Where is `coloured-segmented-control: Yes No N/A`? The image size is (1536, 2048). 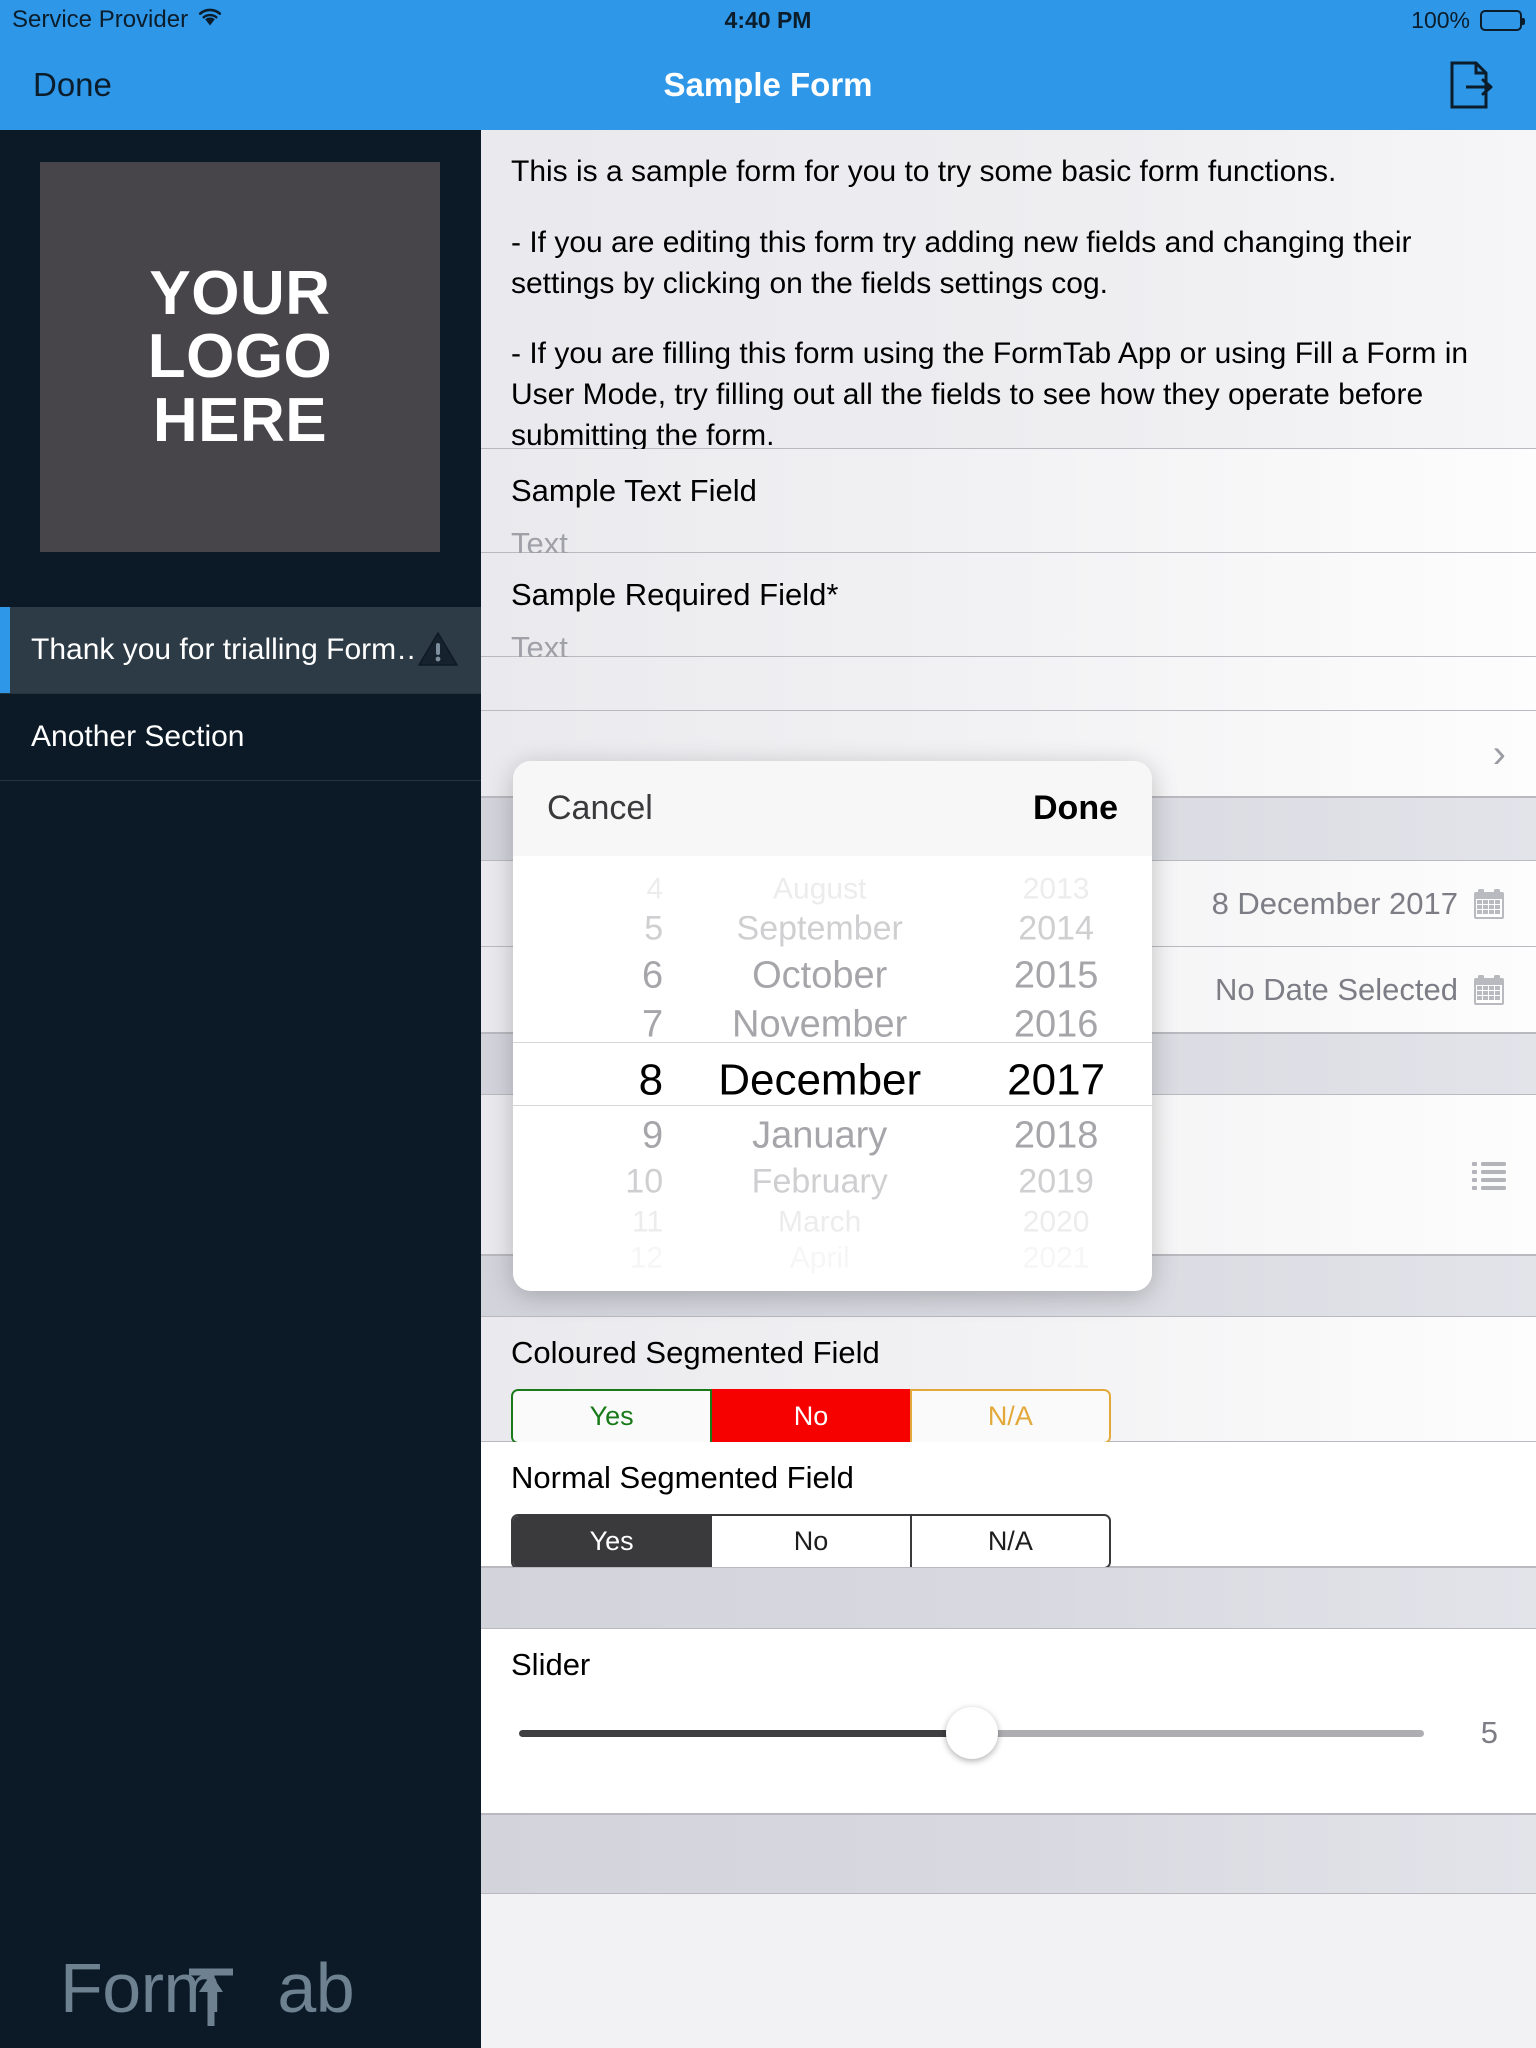 coloured-segmented-control: Yes No N/A is located at coordinates (811, 1416).